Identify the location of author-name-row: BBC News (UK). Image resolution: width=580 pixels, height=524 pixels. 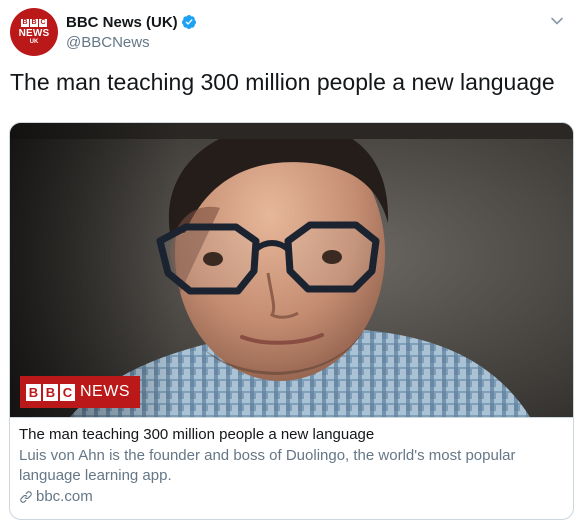
(131, 22).